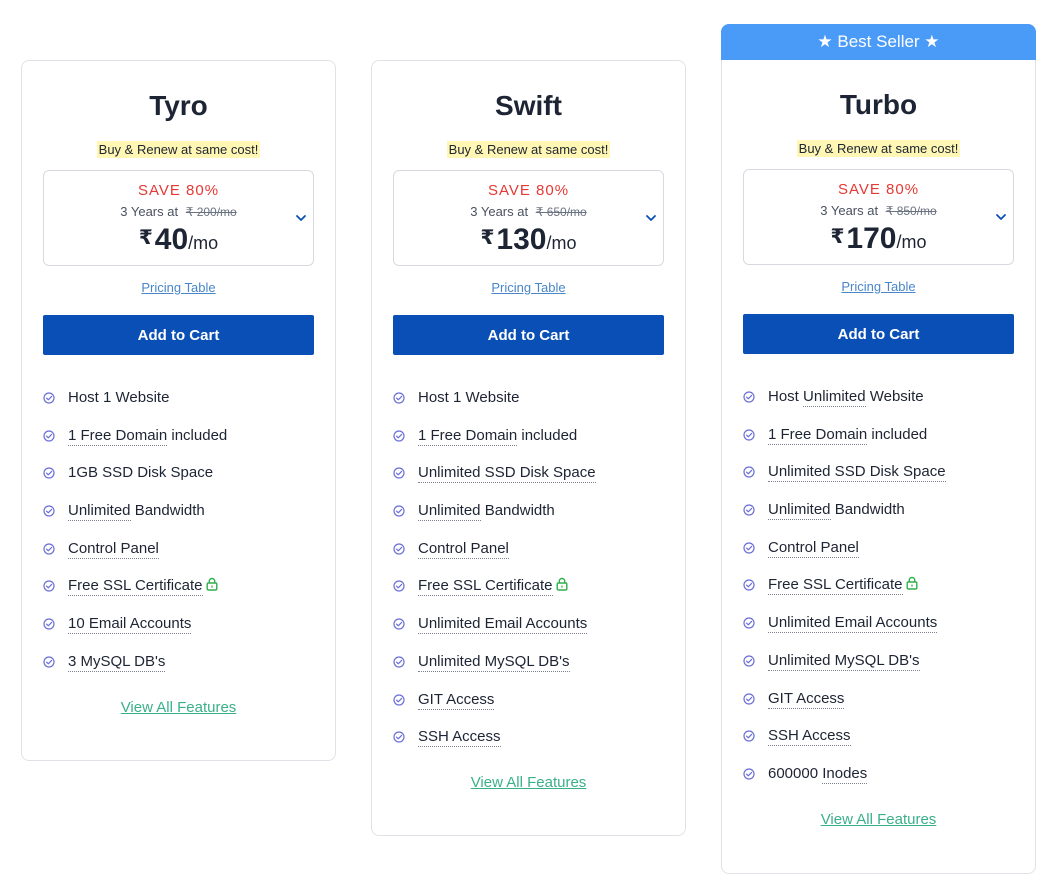 The width and height of the screenshot is (1050, 881). I want to click on price: ₹40/mo, so click(178, 241).